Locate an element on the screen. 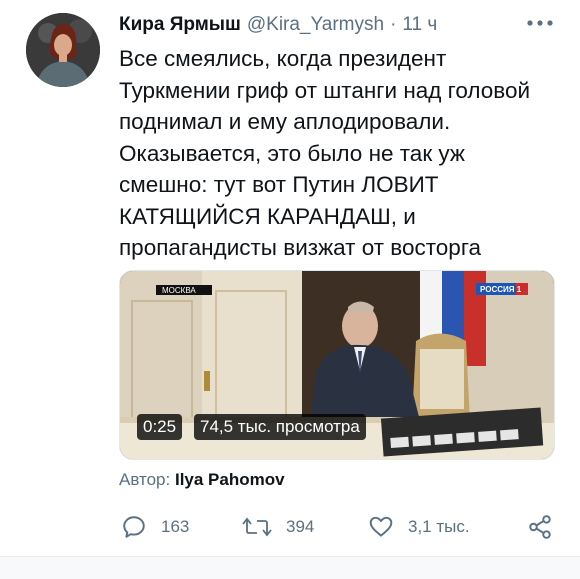 Image resolution: width=580 pixels, height=579 pixels. tweet-text-line: пропагандисты визжат от восторга is located at coordinates (300, 247).